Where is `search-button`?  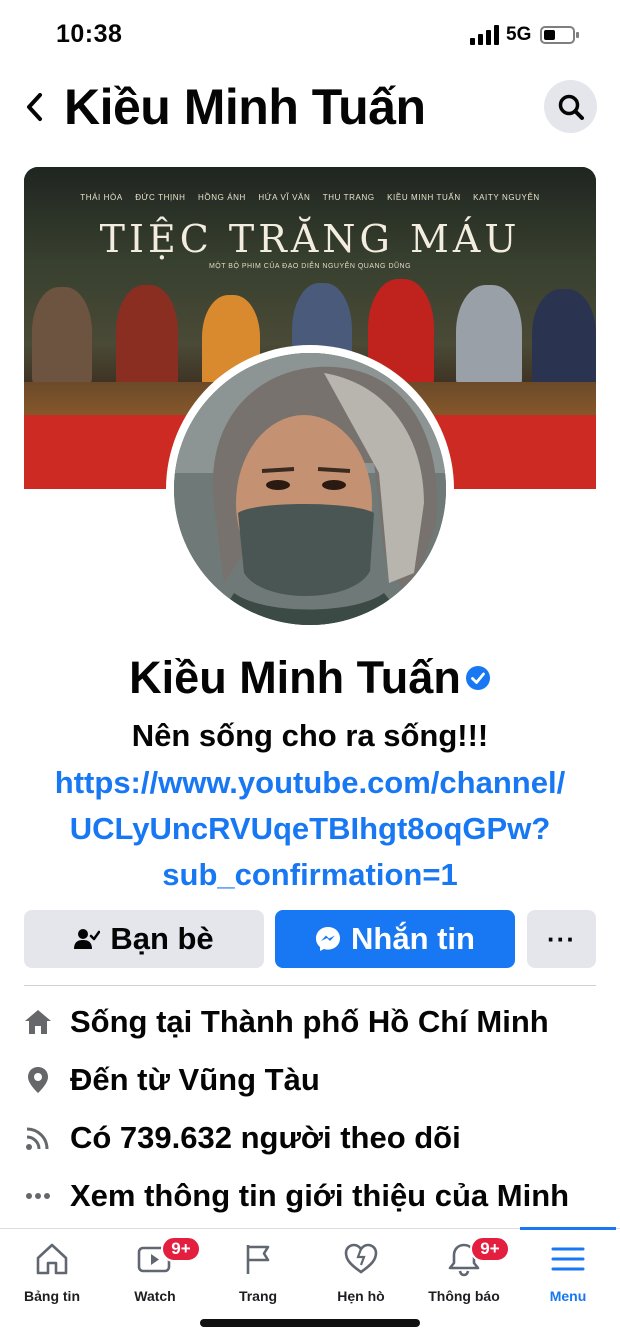
search-button is located at coordinates (570, 106).